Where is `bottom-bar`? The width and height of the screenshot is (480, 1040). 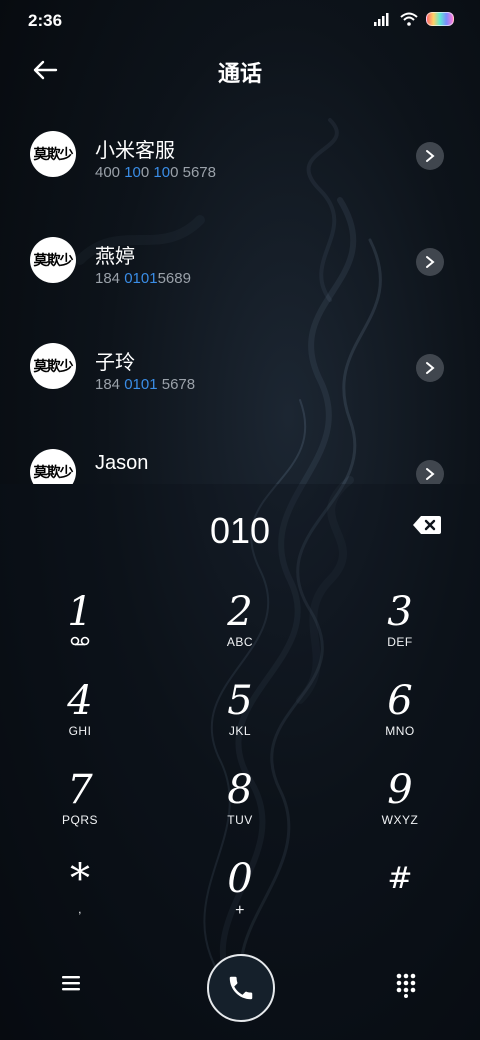
bottom-bar is located at coordinates (240, 989).